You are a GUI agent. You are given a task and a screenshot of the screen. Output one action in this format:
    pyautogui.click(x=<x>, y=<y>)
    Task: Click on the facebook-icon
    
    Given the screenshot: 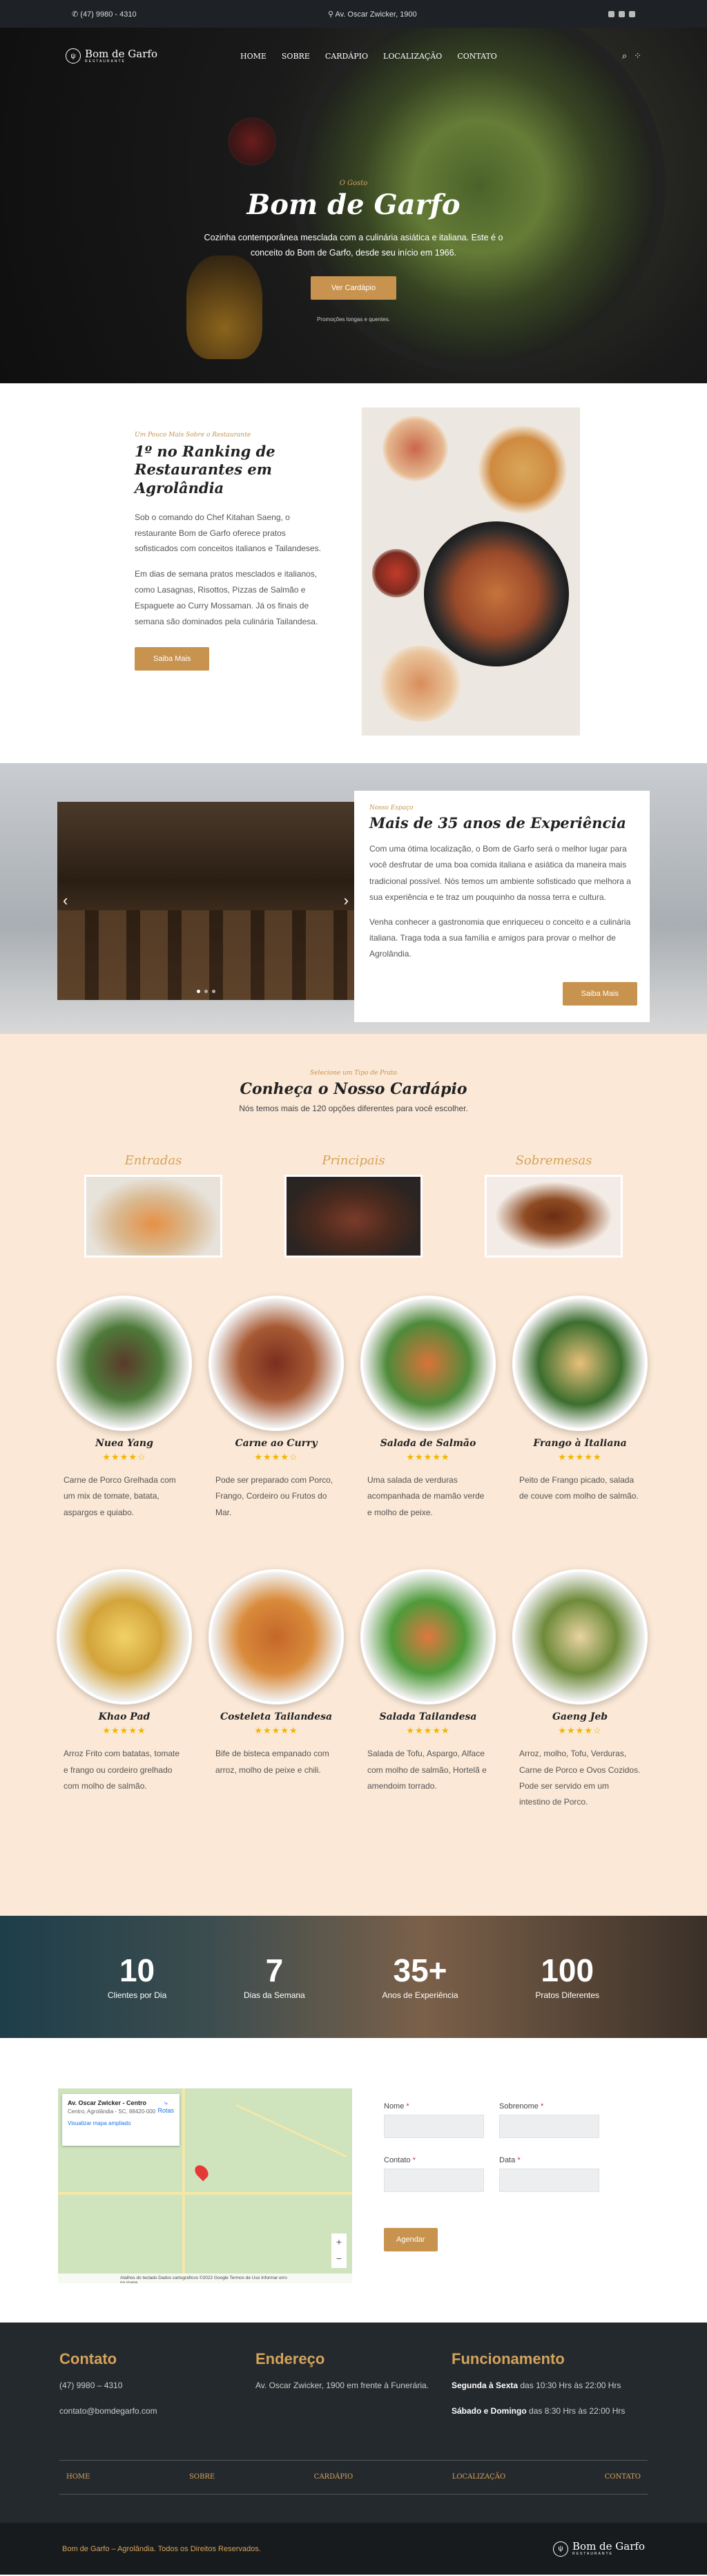 What is the action you would take?
    pyautogui.click(x=611, y=13)
    